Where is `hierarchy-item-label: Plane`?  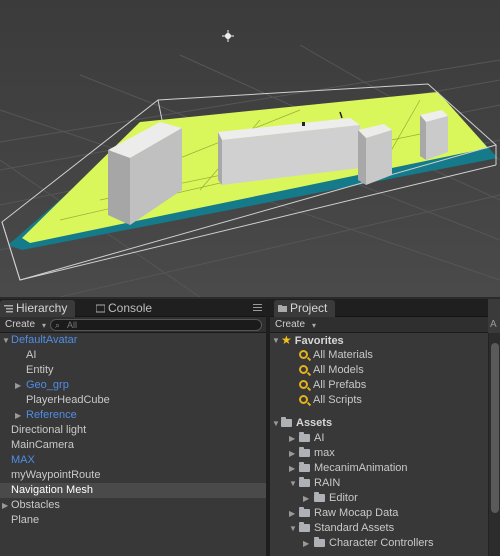 hierarchy-item-label: Plane is located at coordinates (25, 520).